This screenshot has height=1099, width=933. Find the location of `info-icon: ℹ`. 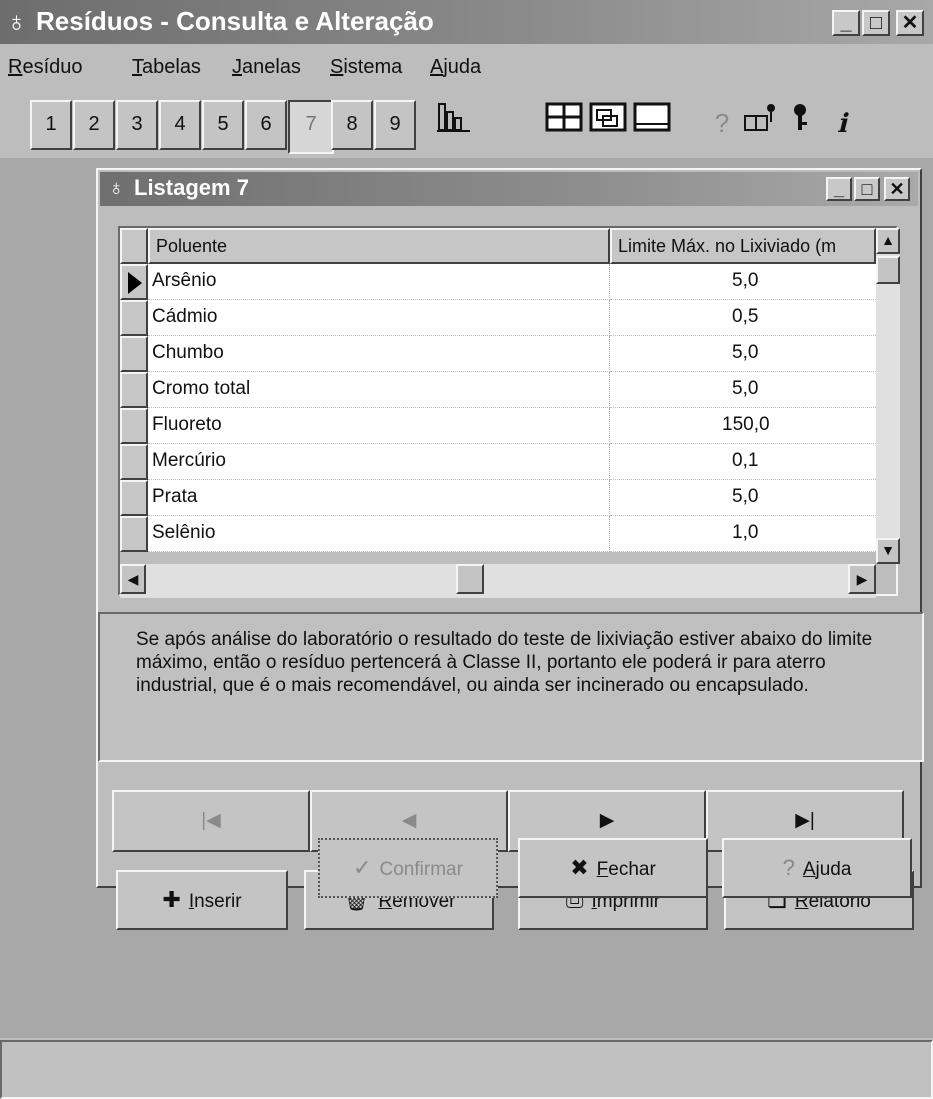

info-icon: ℹ is located at coordinates (842, 125).